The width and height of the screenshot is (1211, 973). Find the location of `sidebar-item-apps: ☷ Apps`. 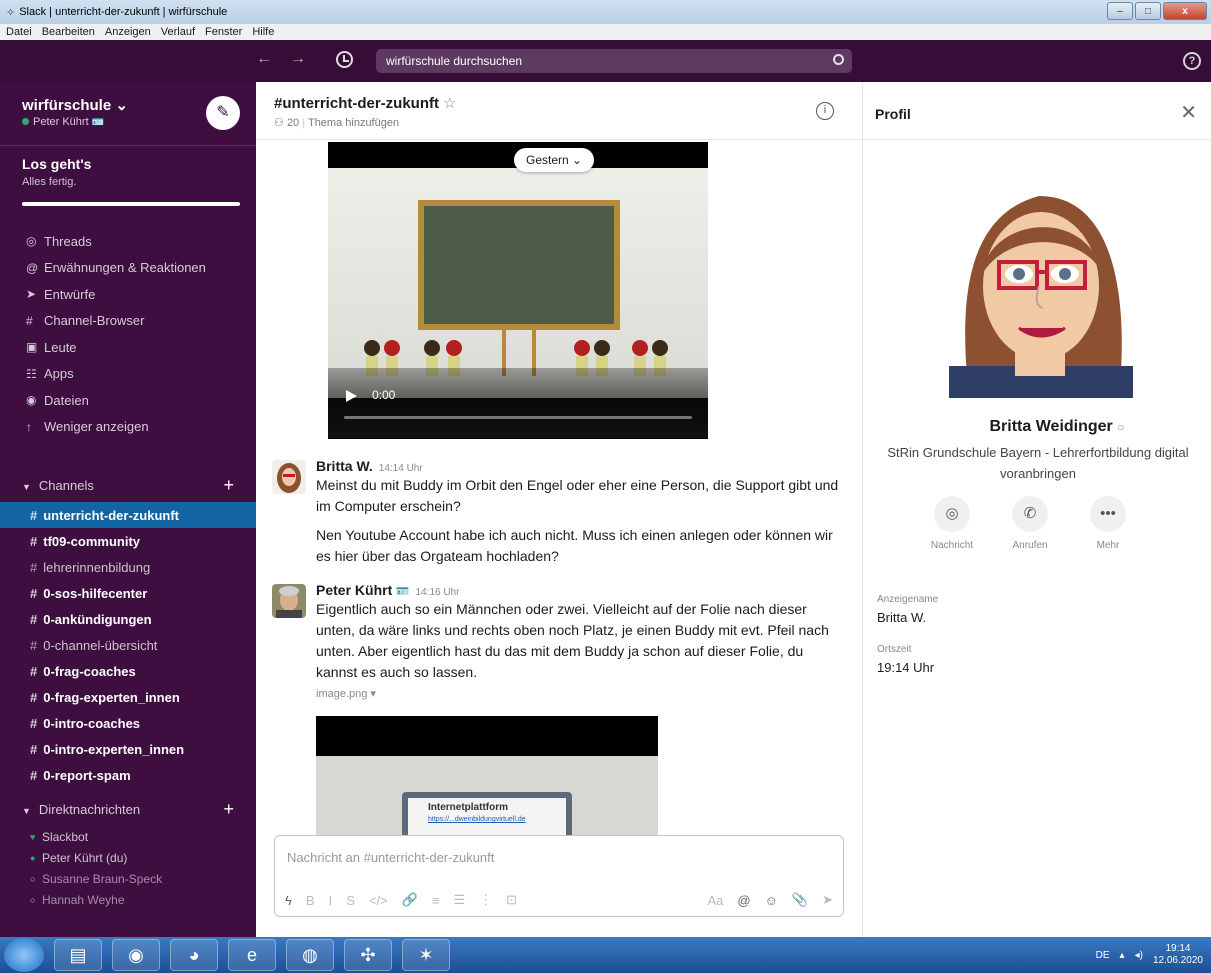

sidebar-item-apps: ☷ Apps is located at coordinates (128, 374).